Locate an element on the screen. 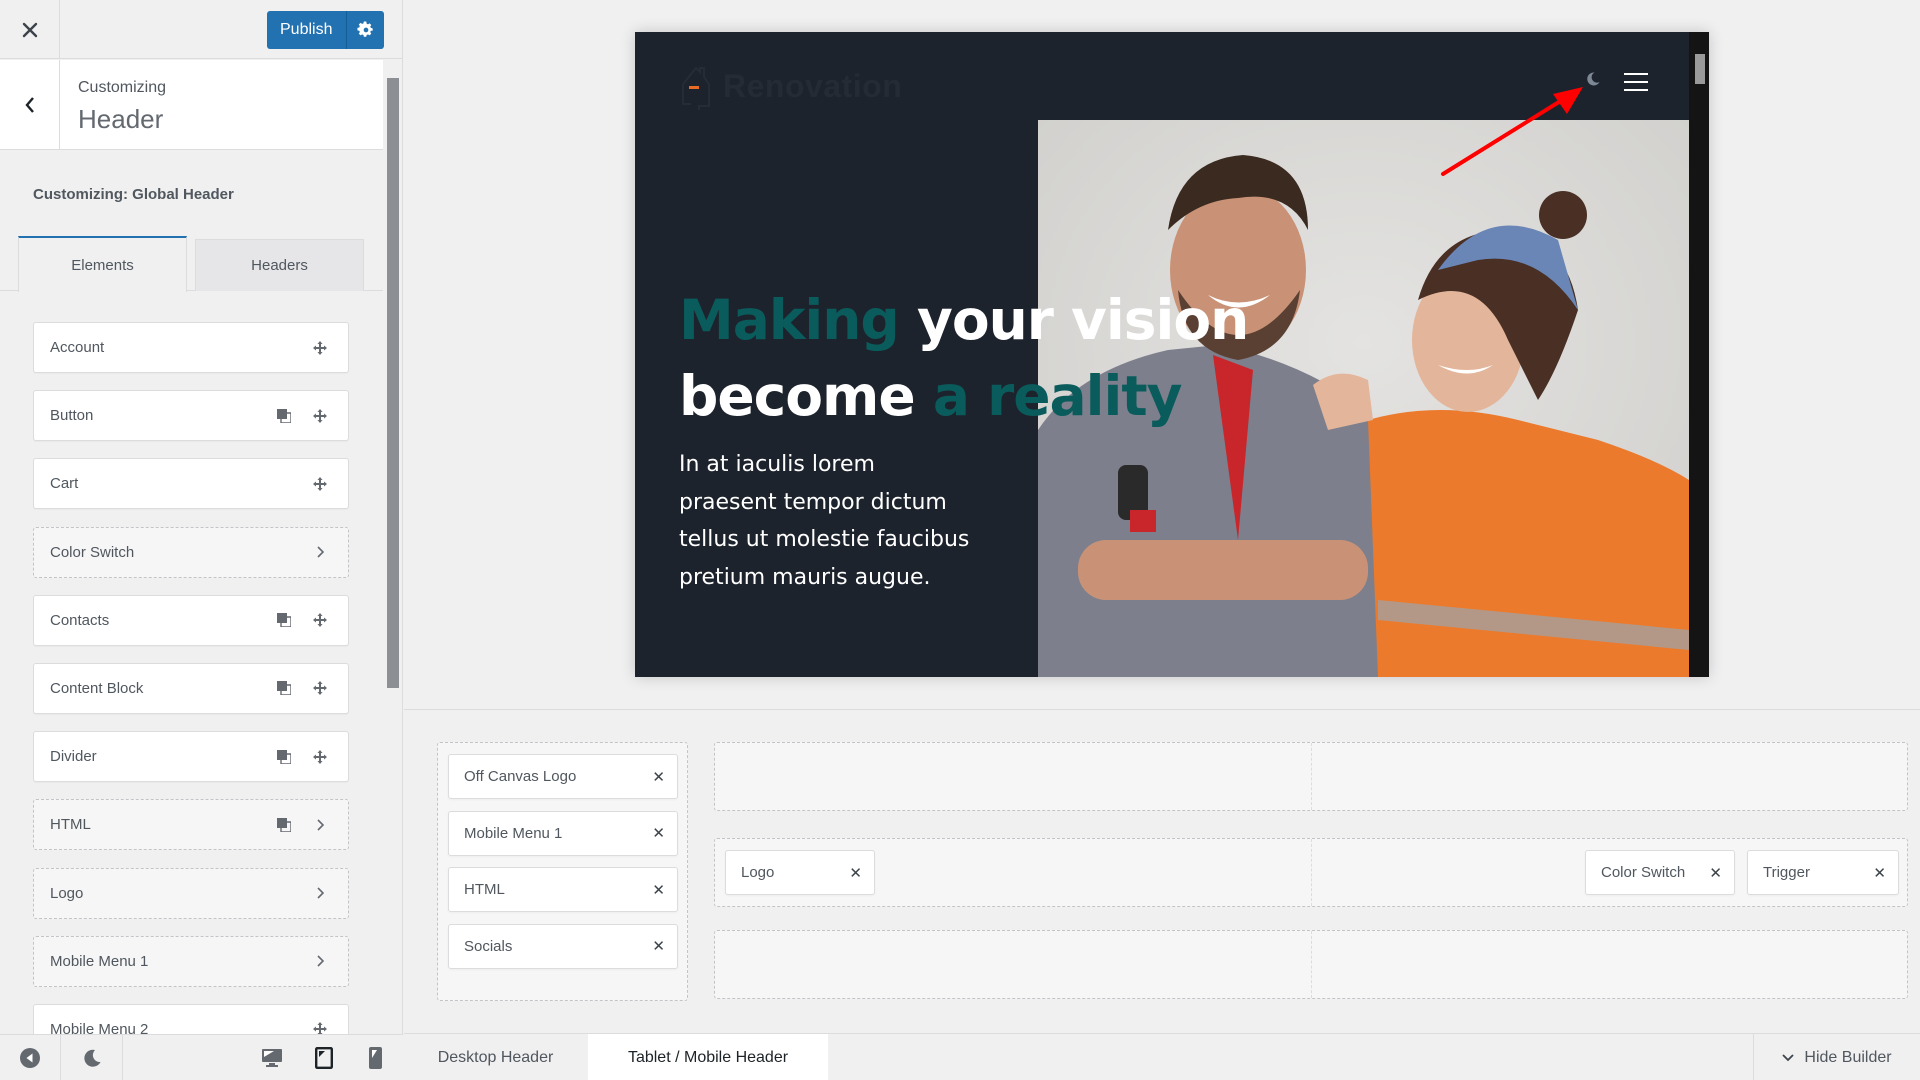  element-item-label: HTML is located at coordinates (70, 825).